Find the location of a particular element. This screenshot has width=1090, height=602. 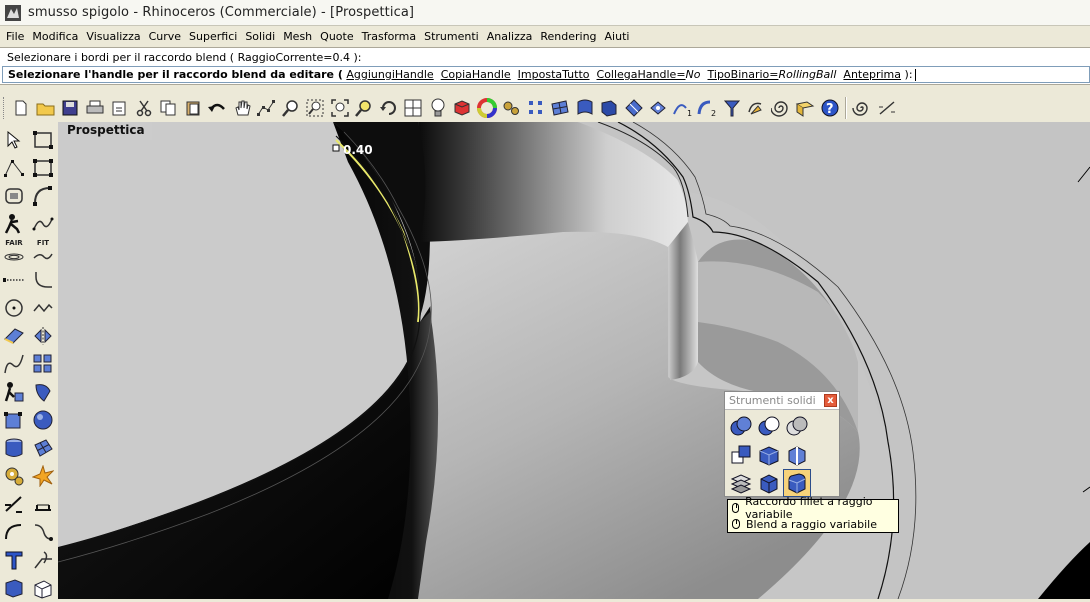

offset-surface-button is located at coordinates (781, 108).